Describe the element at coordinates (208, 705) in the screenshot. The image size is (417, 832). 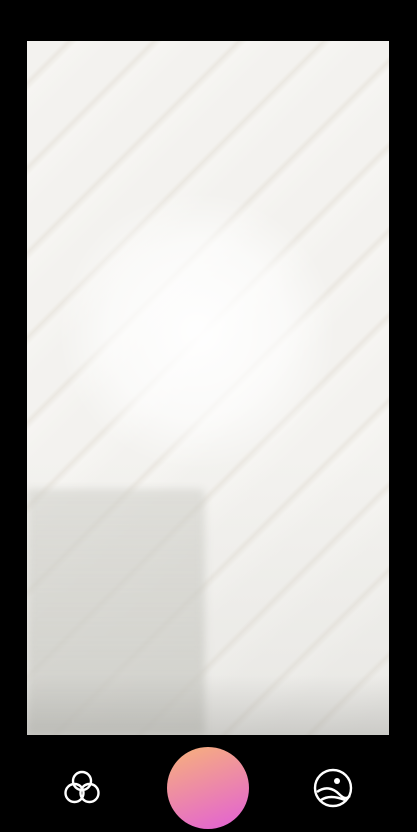
I see `viewfinder-bottom-fade` at that location.